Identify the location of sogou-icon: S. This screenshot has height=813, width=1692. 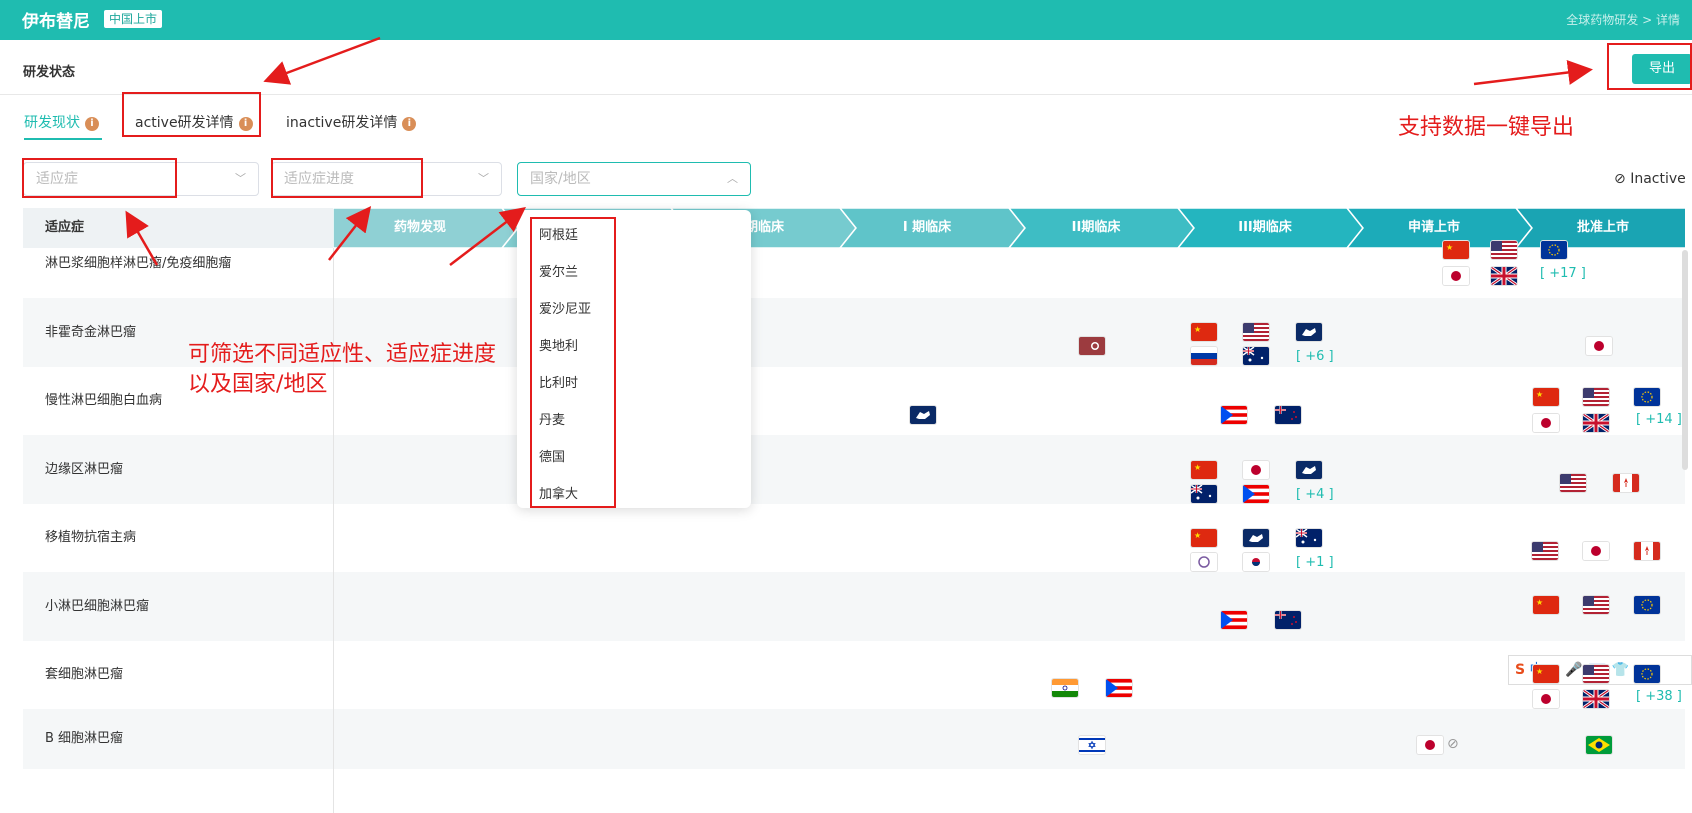
(1520, 670).